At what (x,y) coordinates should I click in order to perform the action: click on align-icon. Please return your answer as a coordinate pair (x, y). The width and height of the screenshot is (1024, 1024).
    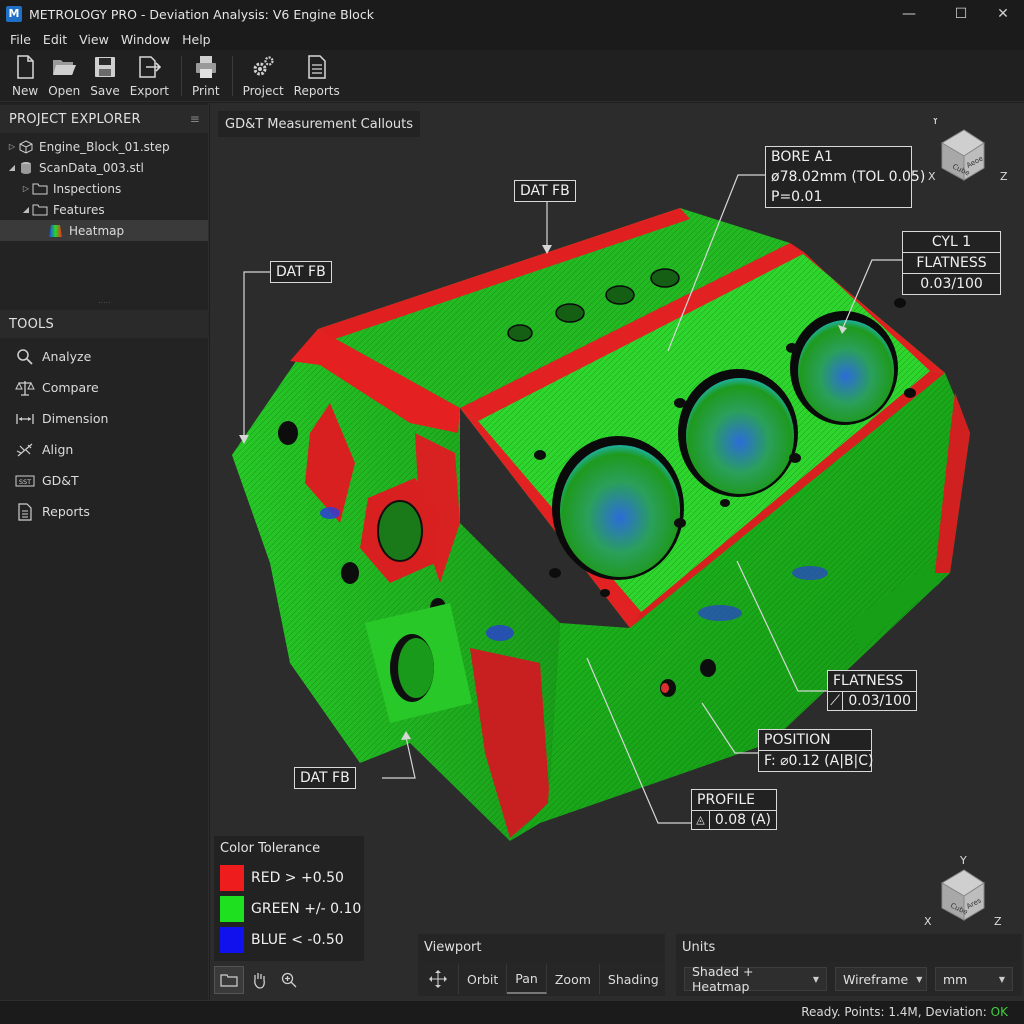
    Looking at the image, I should click on (24, 449).